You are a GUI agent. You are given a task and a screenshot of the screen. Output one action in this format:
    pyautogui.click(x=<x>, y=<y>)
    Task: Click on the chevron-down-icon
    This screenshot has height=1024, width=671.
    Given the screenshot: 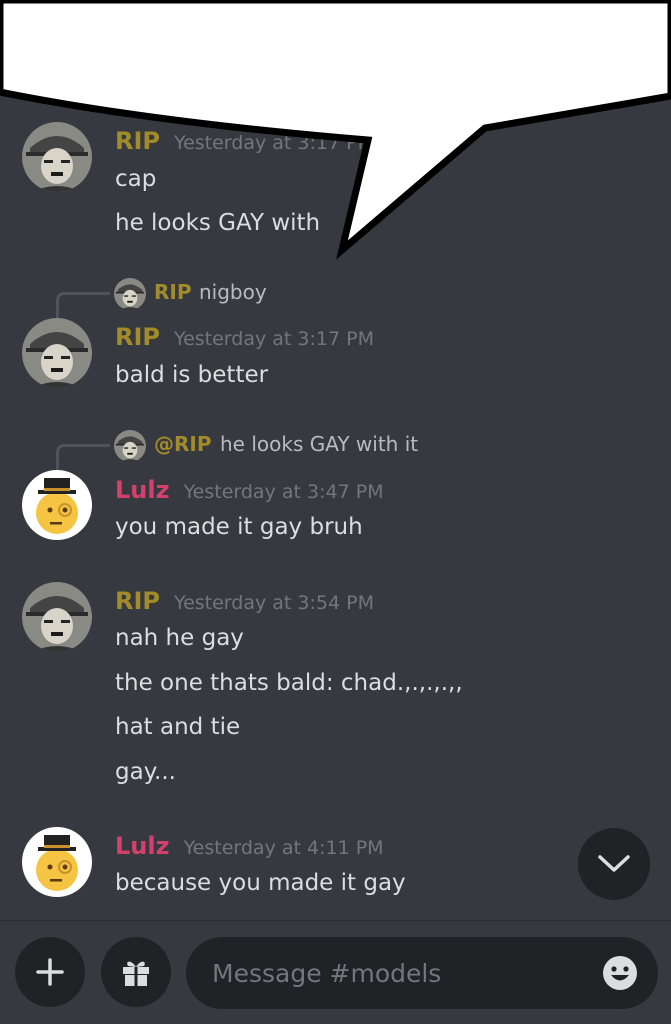 What is the action you would take?
    pyautogui.click(x=614, y=863)
    